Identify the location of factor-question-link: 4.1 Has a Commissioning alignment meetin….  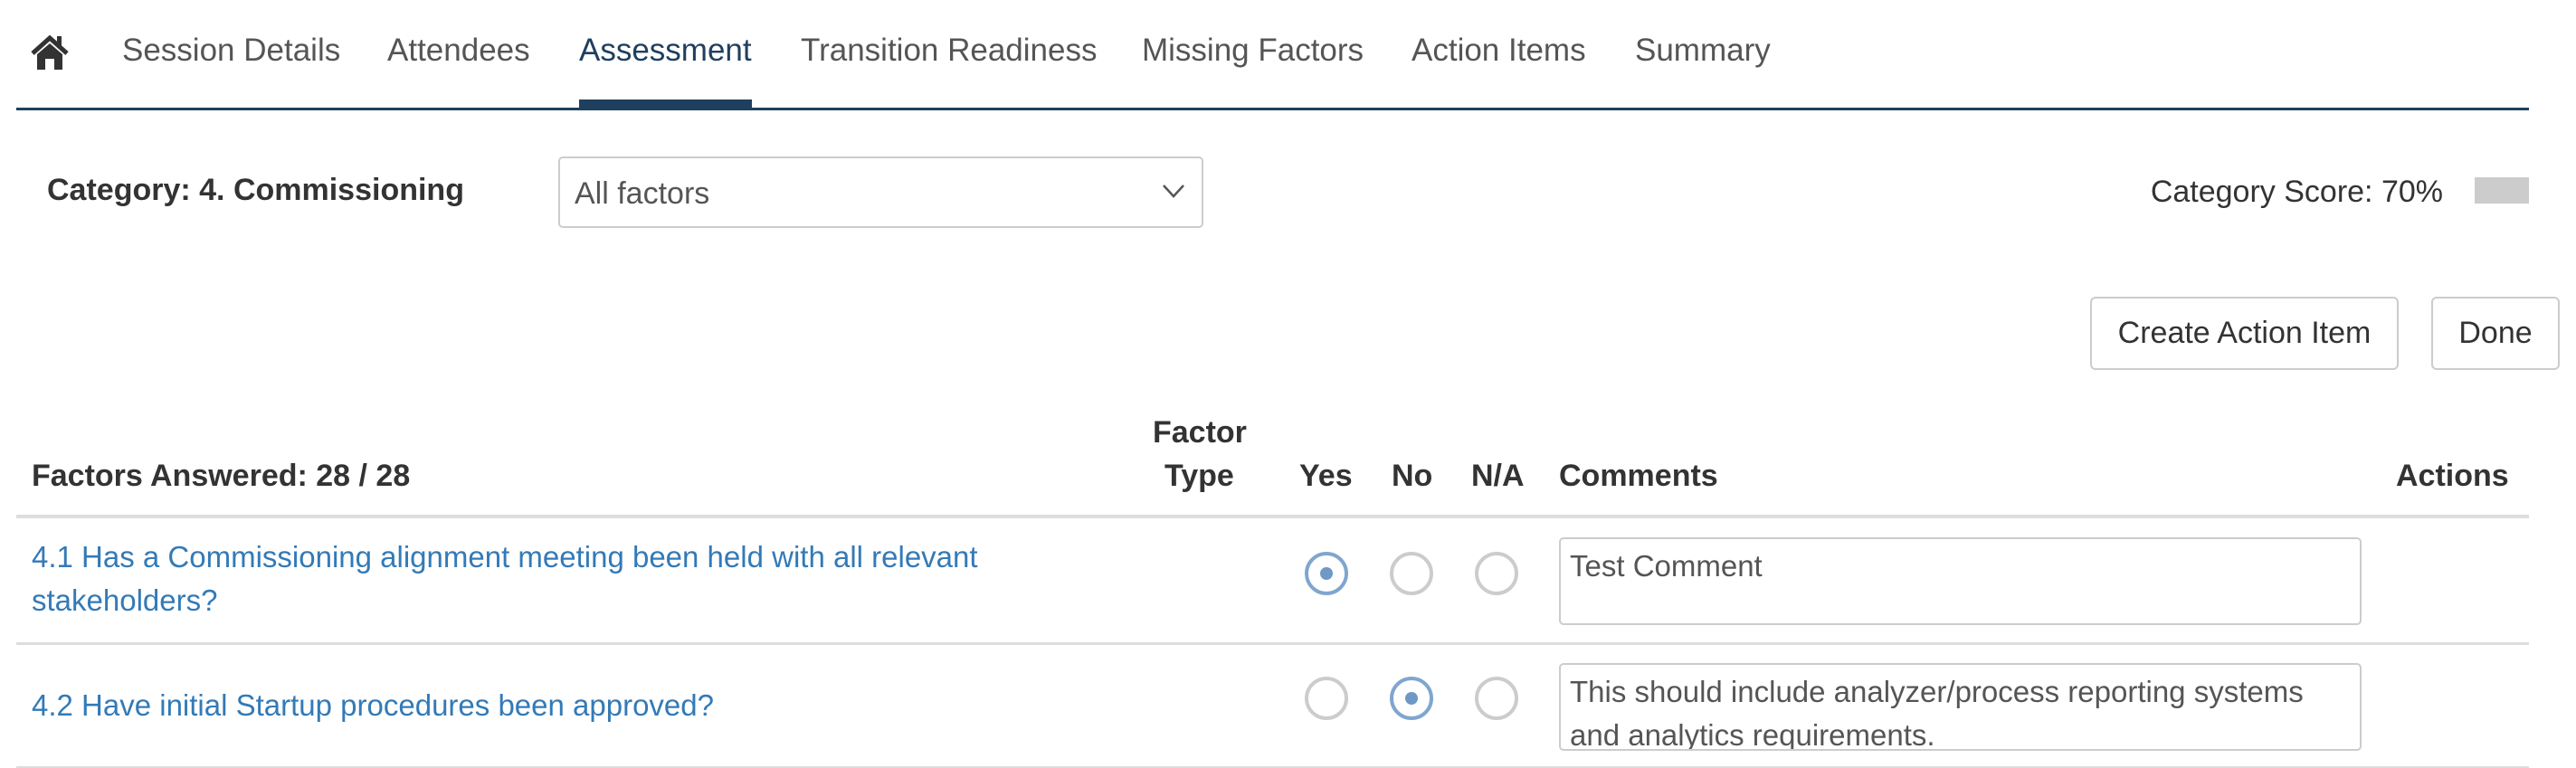
(543, 579).